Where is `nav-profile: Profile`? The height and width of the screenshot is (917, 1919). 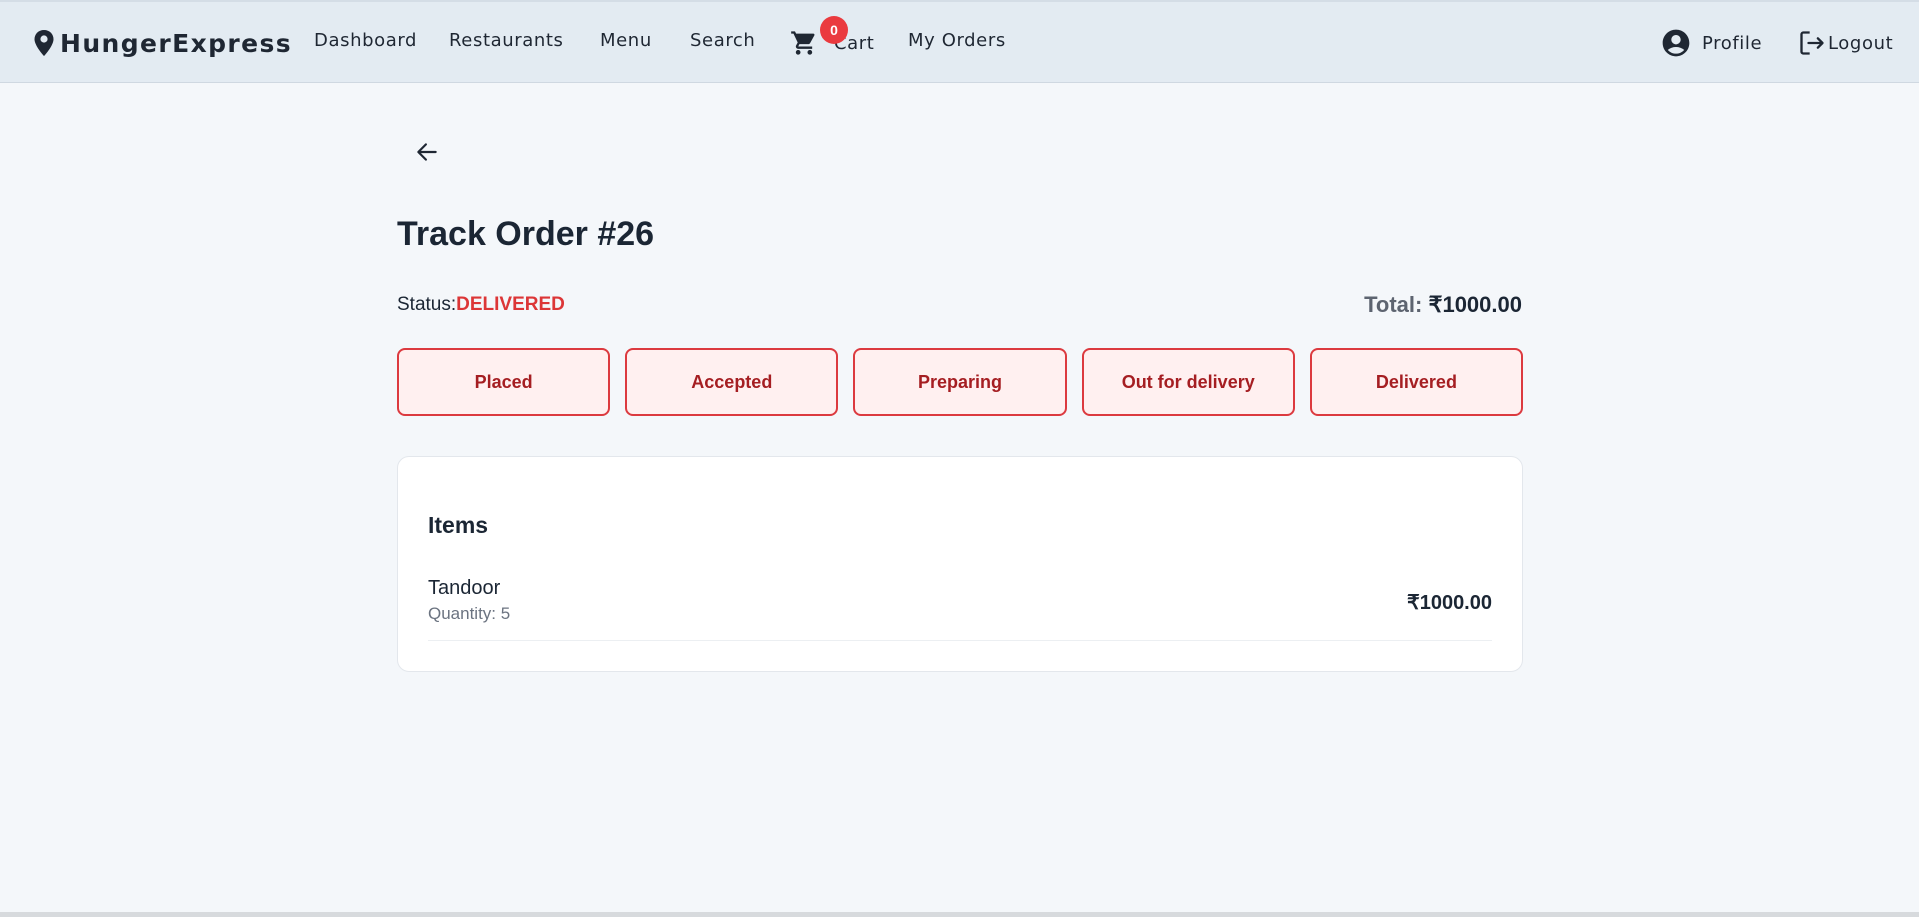 nav-profile: Profile is located at coordinates (1711, 43).